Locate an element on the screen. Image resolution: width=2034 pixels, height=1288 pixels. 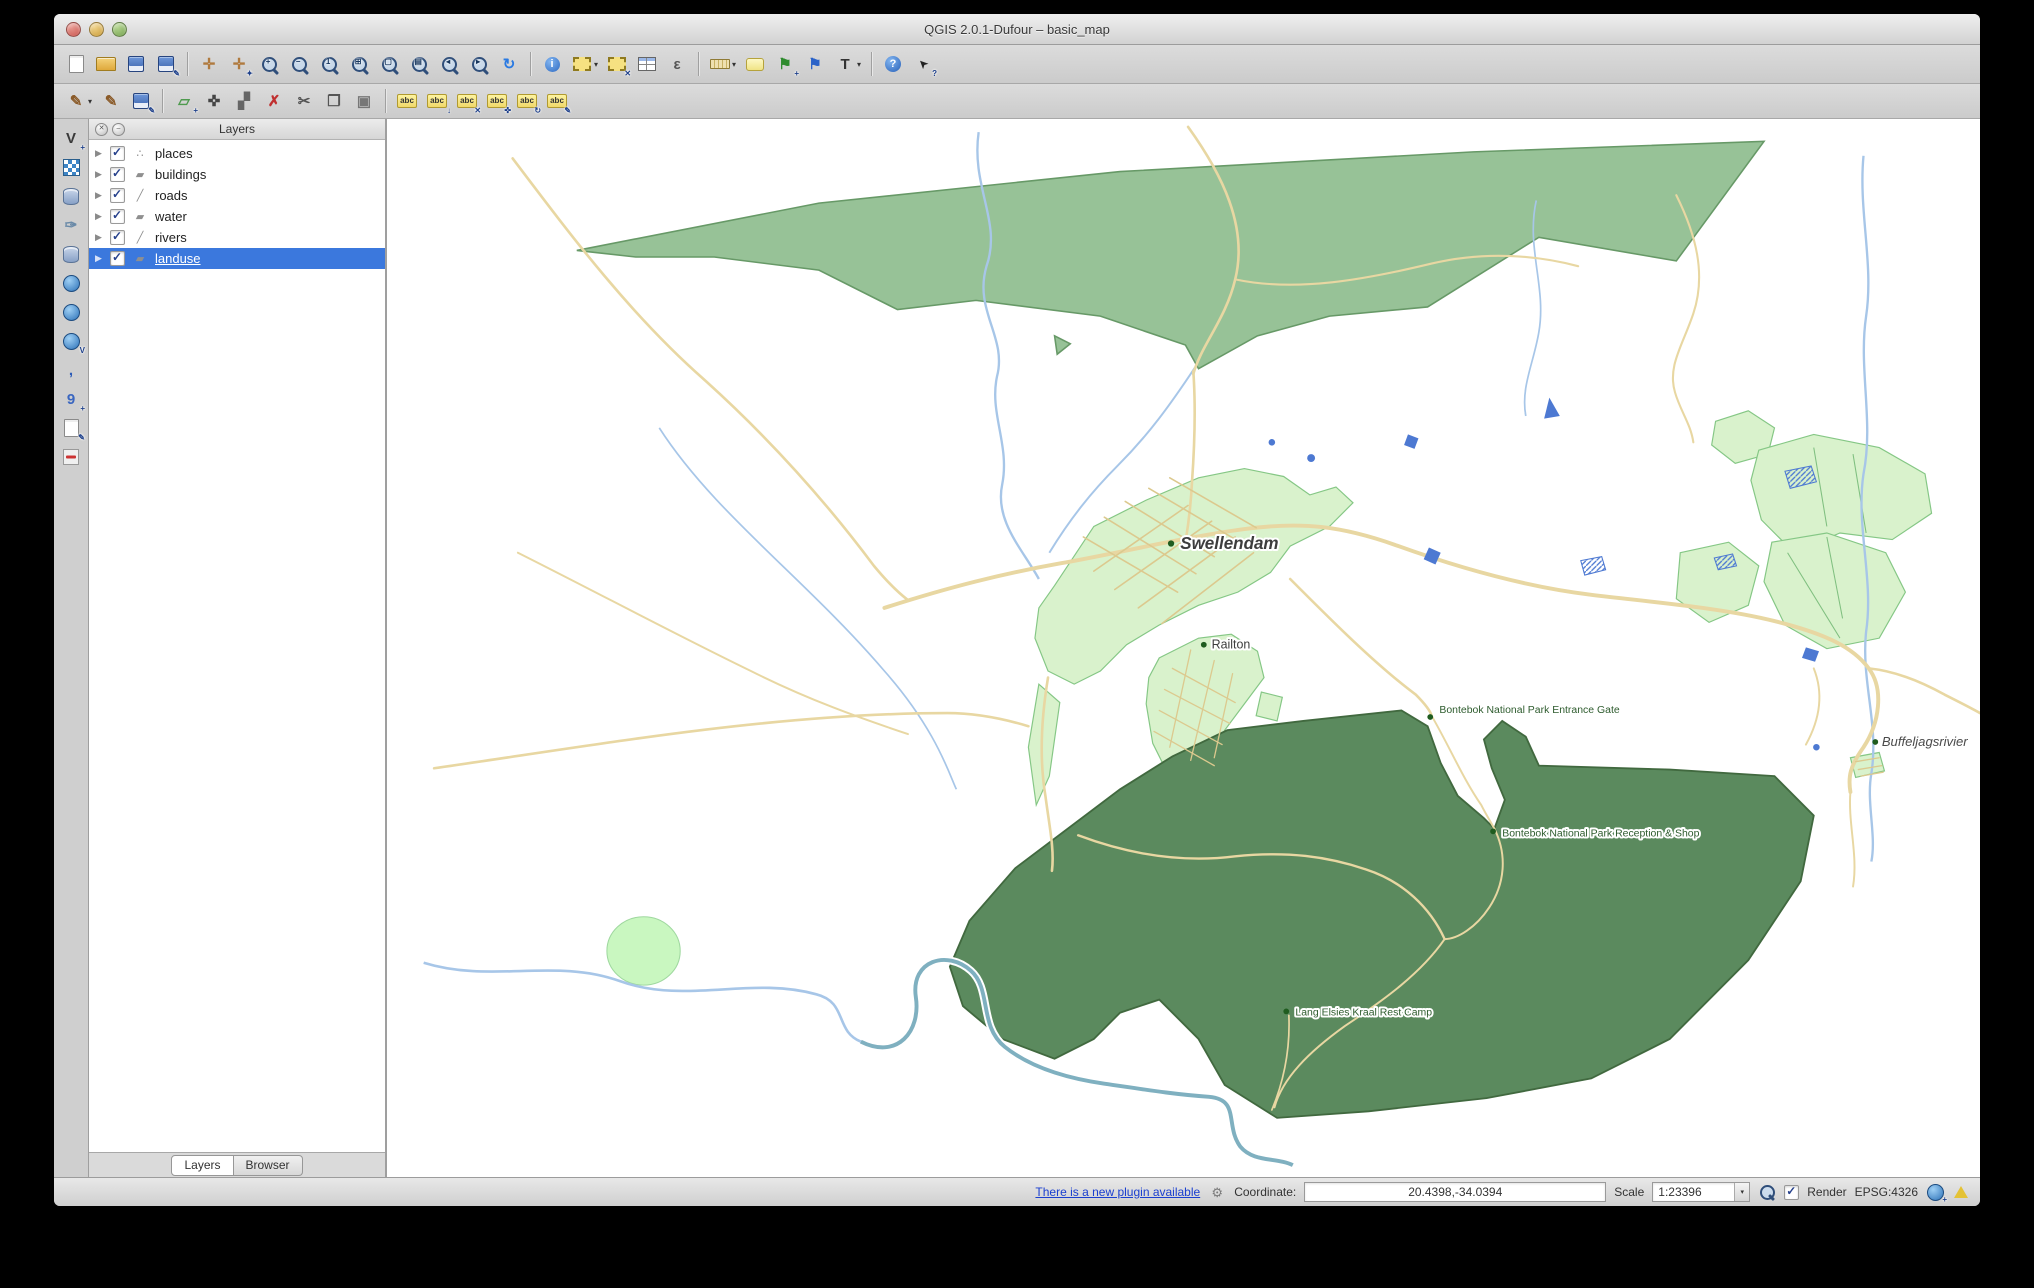
current-edits-dropdown: ▾ is located at coordinates (90, 101).